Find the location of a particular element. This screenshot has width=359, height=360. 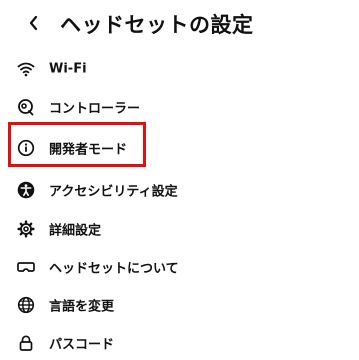

menu-item-label: アクセシビリティ設定 is located at coordinates (113, 192).